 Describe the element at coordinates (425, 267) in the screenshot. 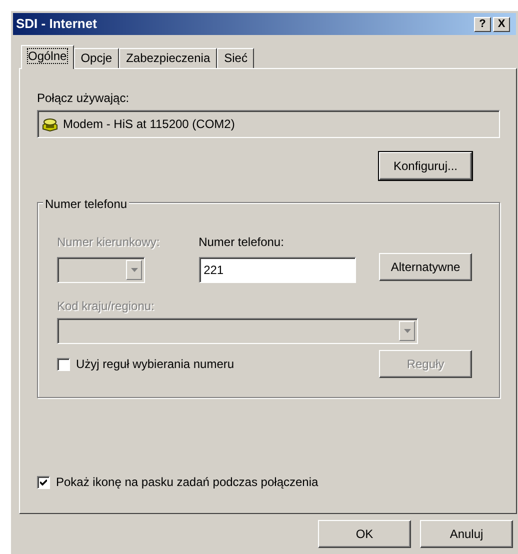

I see `alternates-button: Alternatywne` at that location.